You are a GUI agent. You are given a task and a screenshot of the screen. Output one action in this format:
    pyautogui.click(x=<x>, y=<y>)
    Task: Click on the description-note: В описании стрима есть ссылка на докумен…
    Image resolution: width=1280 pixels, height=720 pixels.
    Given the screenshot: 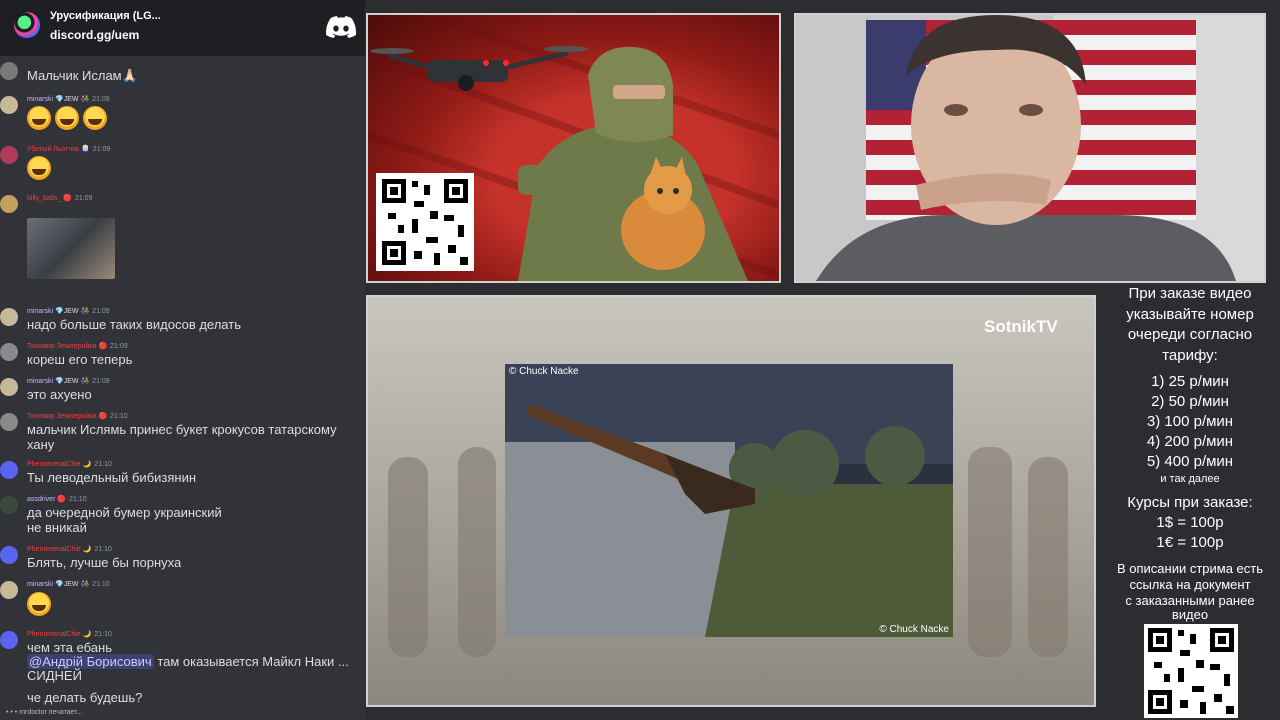 What is the action you would take?
    pyautogui.click(x=1190, y=591)
    